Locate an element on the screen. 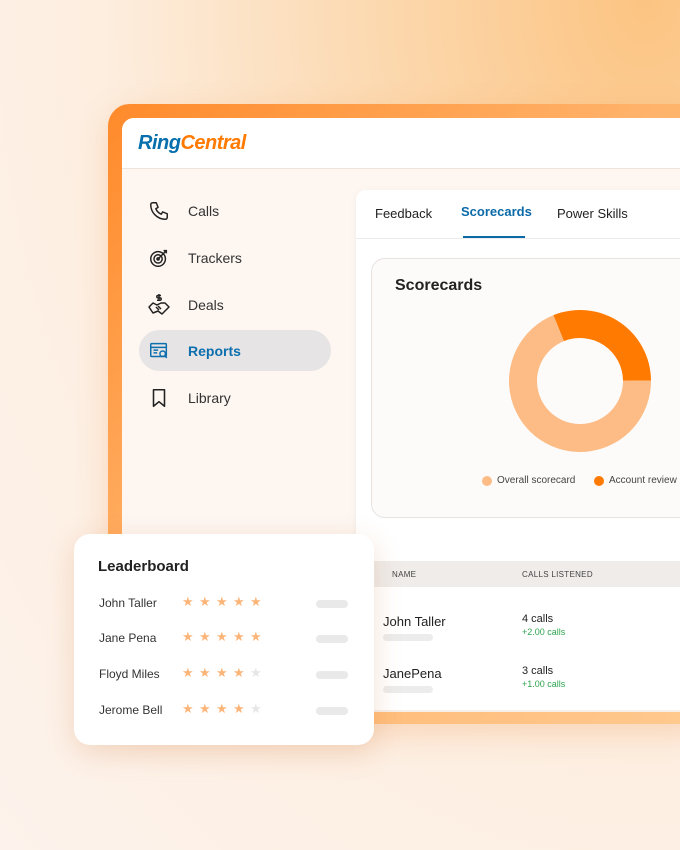 The width and height of the screenshot is (680, 850). target-icon is located at coordinates (159, 258).